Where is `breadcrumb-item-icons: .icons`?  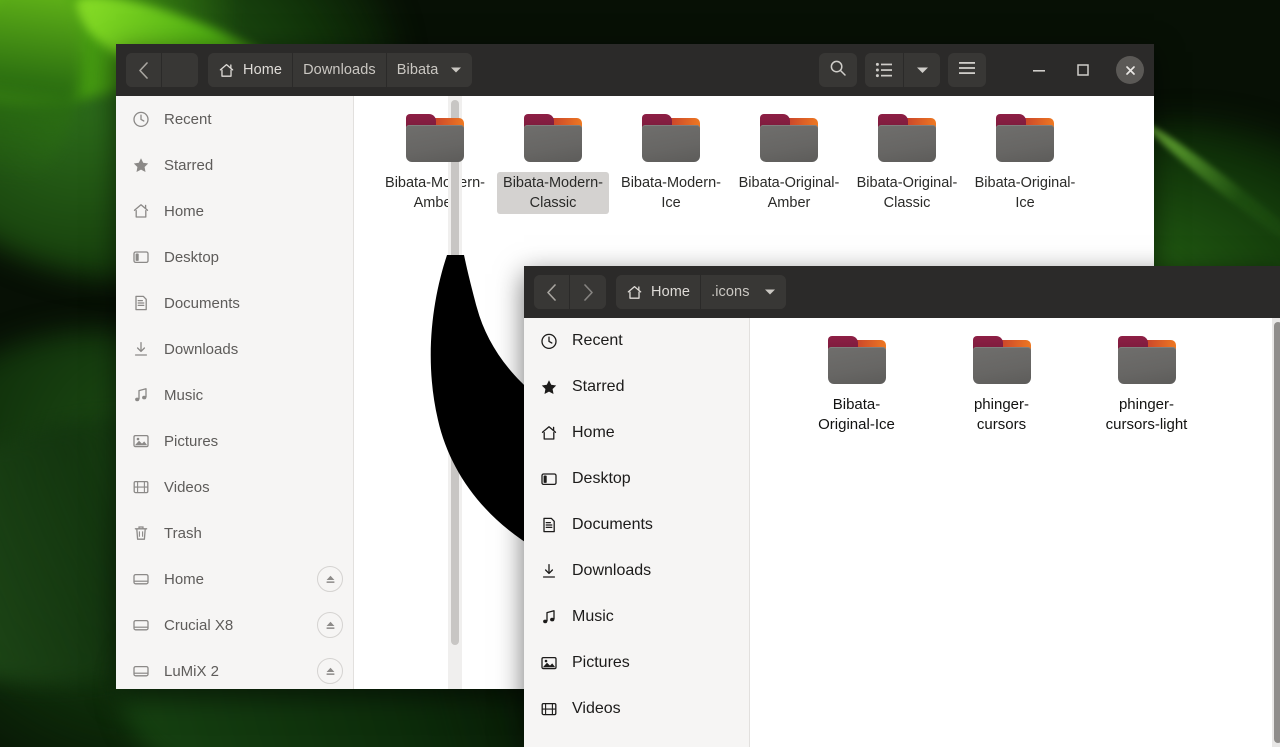
breadcrumb-item-icons: .icons is located at coordinates (743, 292).